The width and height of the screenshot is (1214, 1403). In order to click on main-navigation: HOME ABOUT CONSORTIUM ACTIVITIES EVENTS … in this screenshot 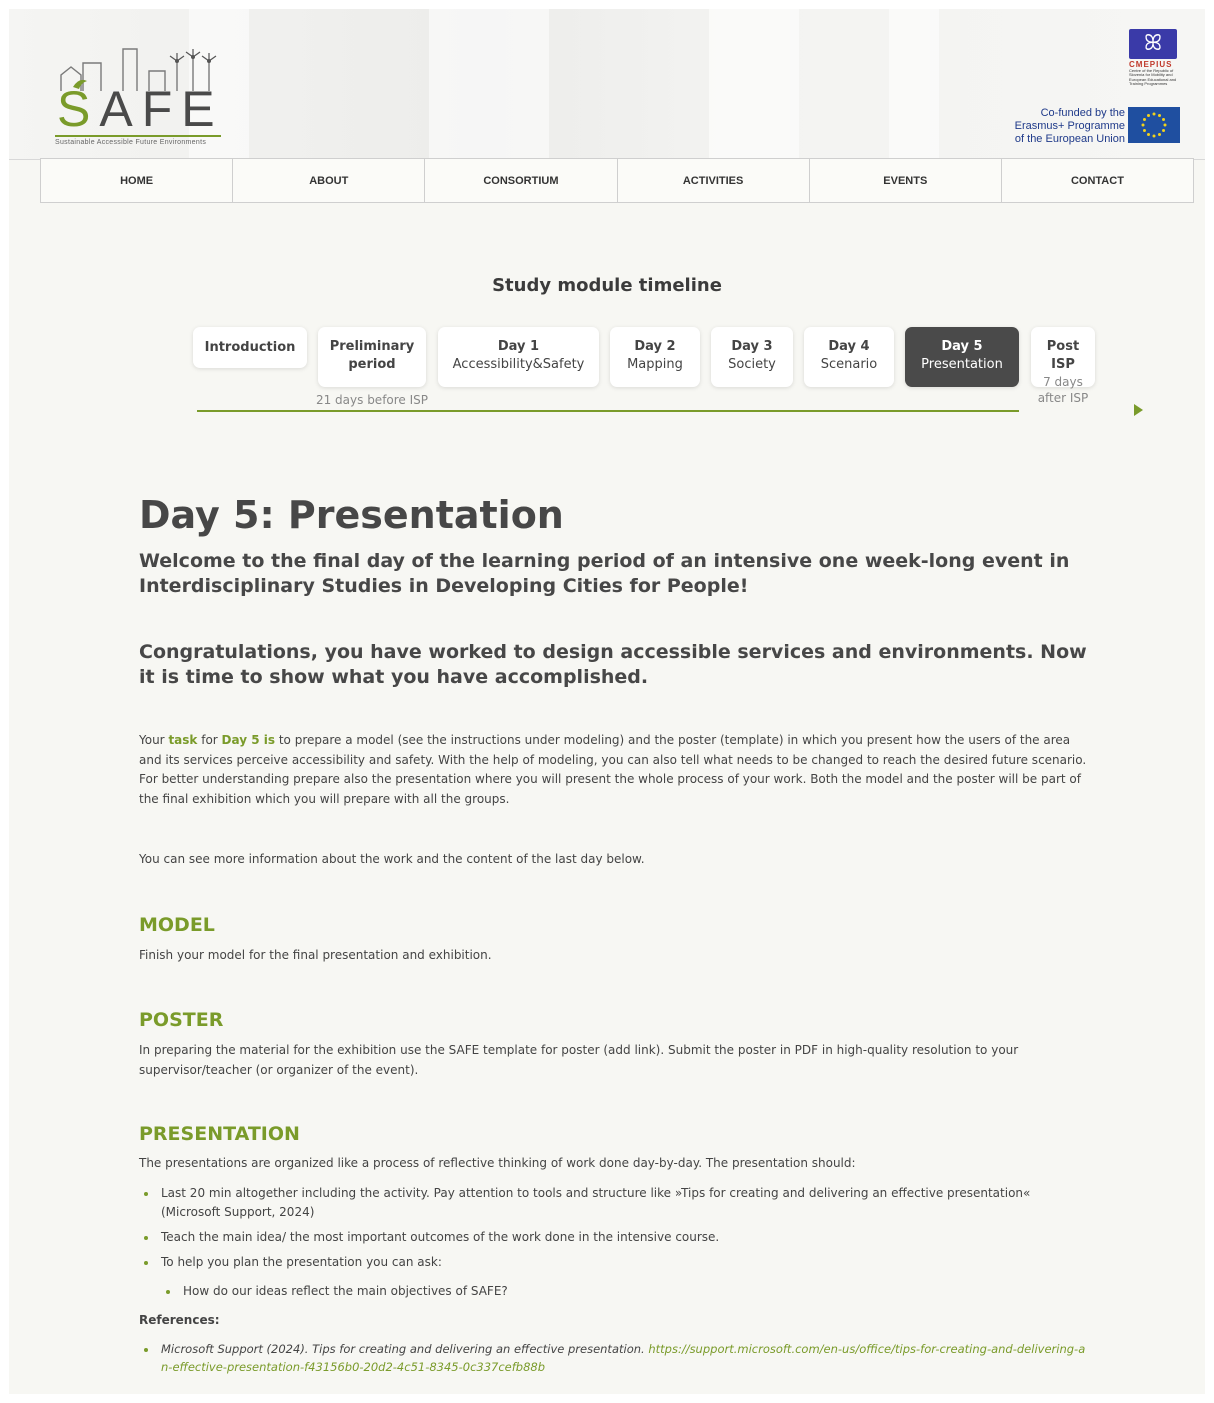, I will do `click(617, 180)`.